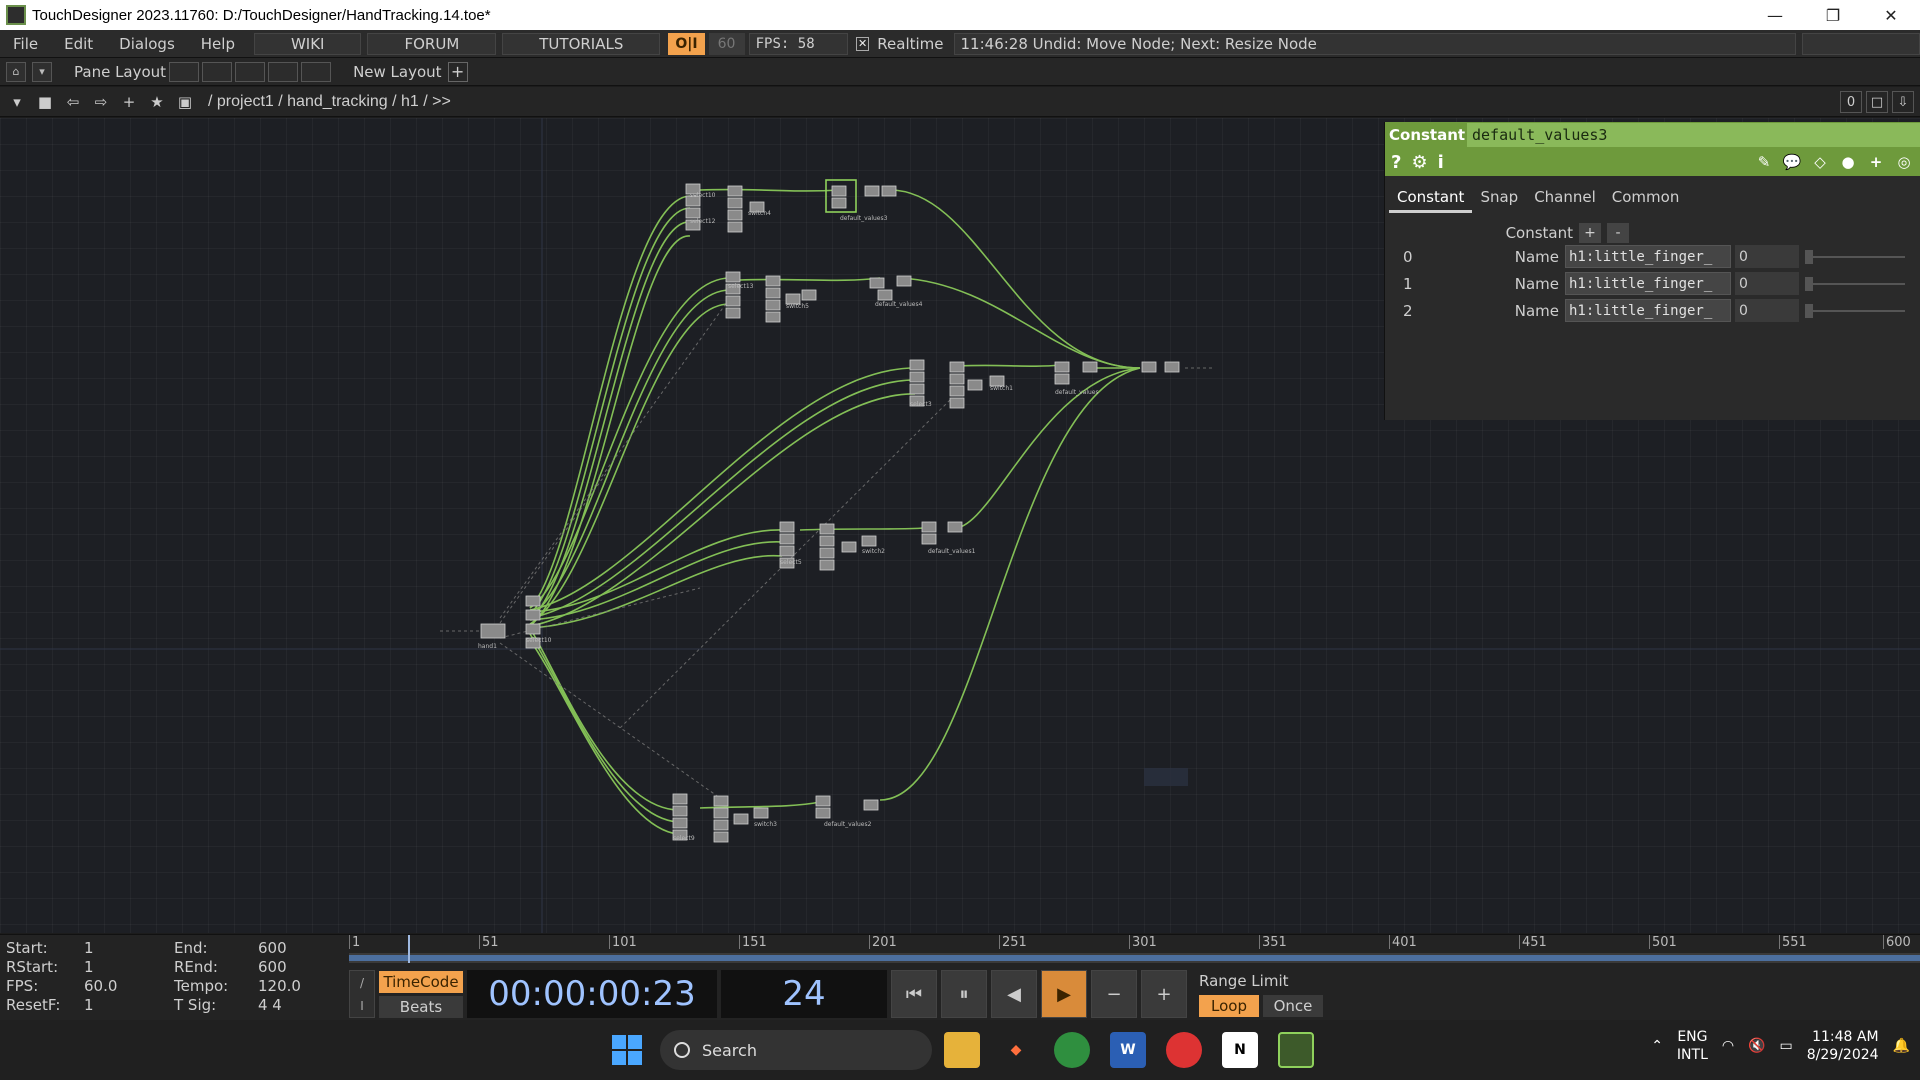  Describe the element at coordinates (457, 71) in the screenshot. I see `add-layout-button: +` at that location.